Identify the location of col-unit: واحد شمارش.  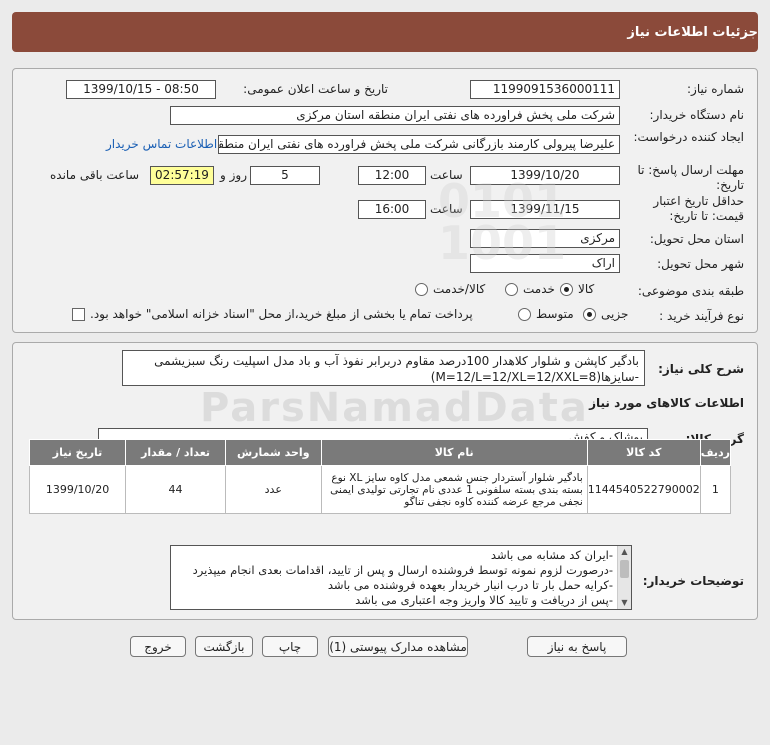
(273, 452).